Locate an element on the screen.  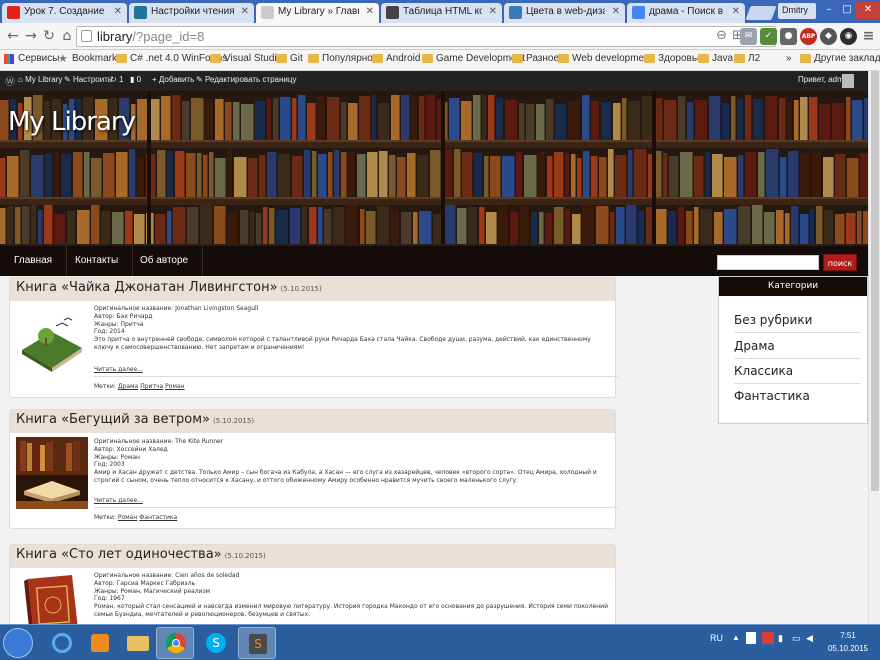
extension-icon: ✓ is located at coordinates (768, 36).